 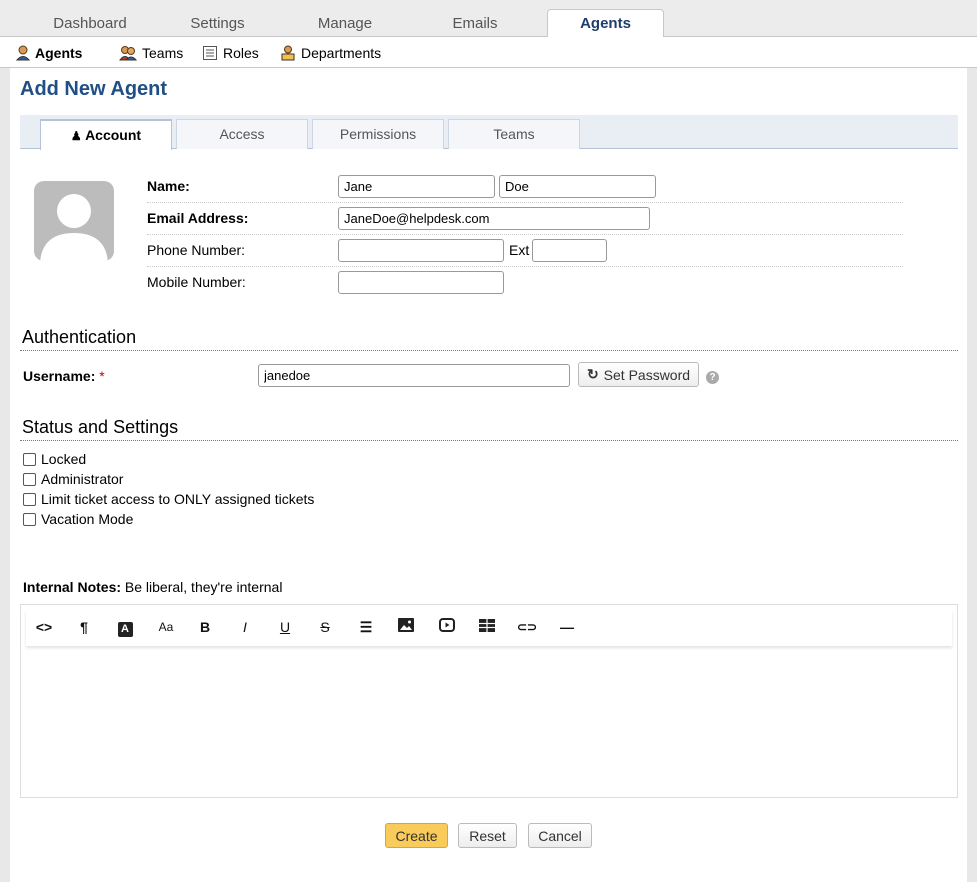 I want to click on table-icon, so click(x=487, y=627).